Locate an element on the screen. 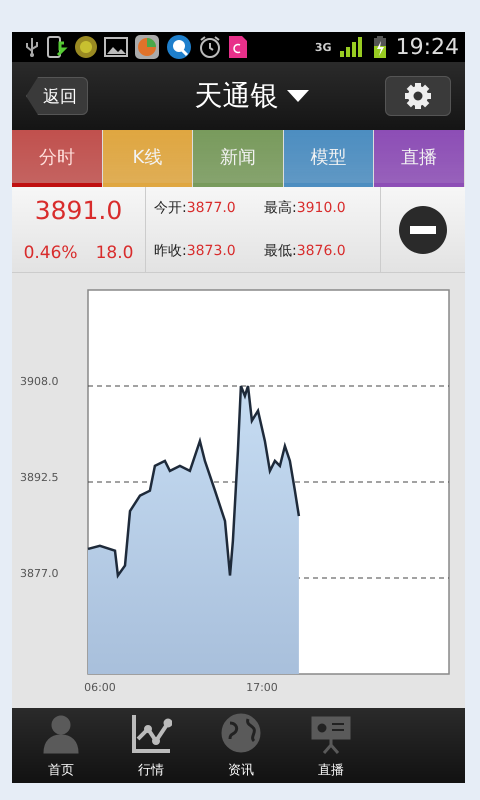 This screenshot has width=480, height=800. nav-item: 直播 is located at coordinates (331, 745).